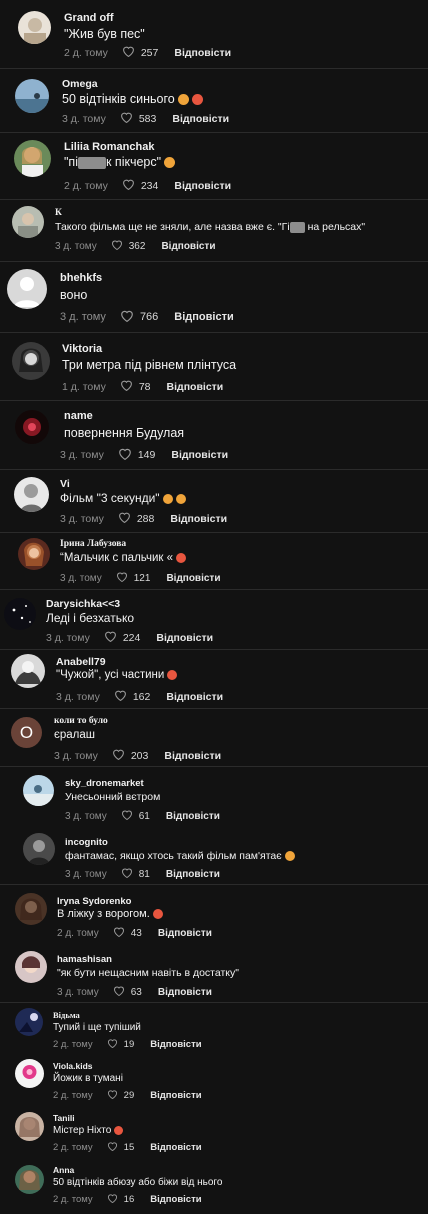 The width and height of the screenshot is (428, 1214). What do you see at coordinates (123, 558) in the screenshot?
I see `comment-text: “Мальчик с пальчик «` at bounding box center [123, 558].